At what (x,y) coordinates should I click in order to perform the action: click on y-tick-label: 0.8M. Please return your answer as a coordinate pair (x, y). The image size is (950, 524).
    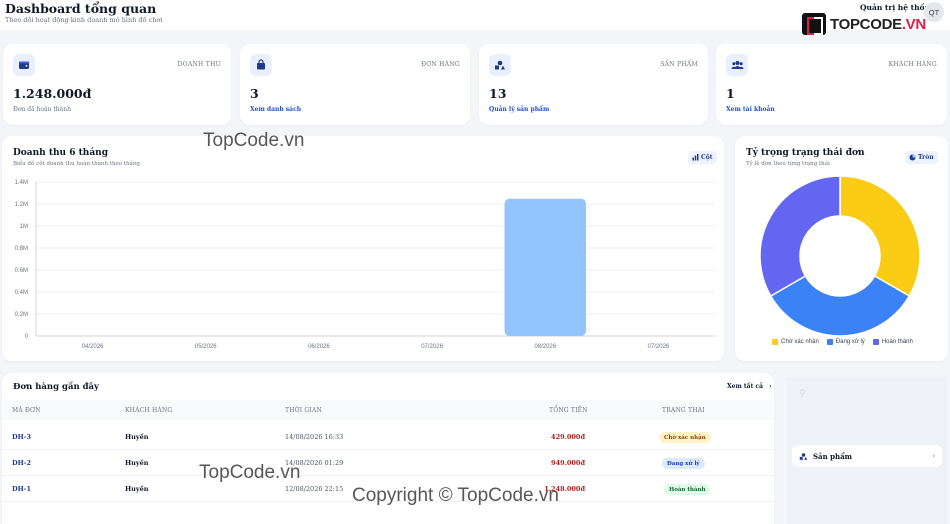
    Looking at the image, I should click on (21, 249).